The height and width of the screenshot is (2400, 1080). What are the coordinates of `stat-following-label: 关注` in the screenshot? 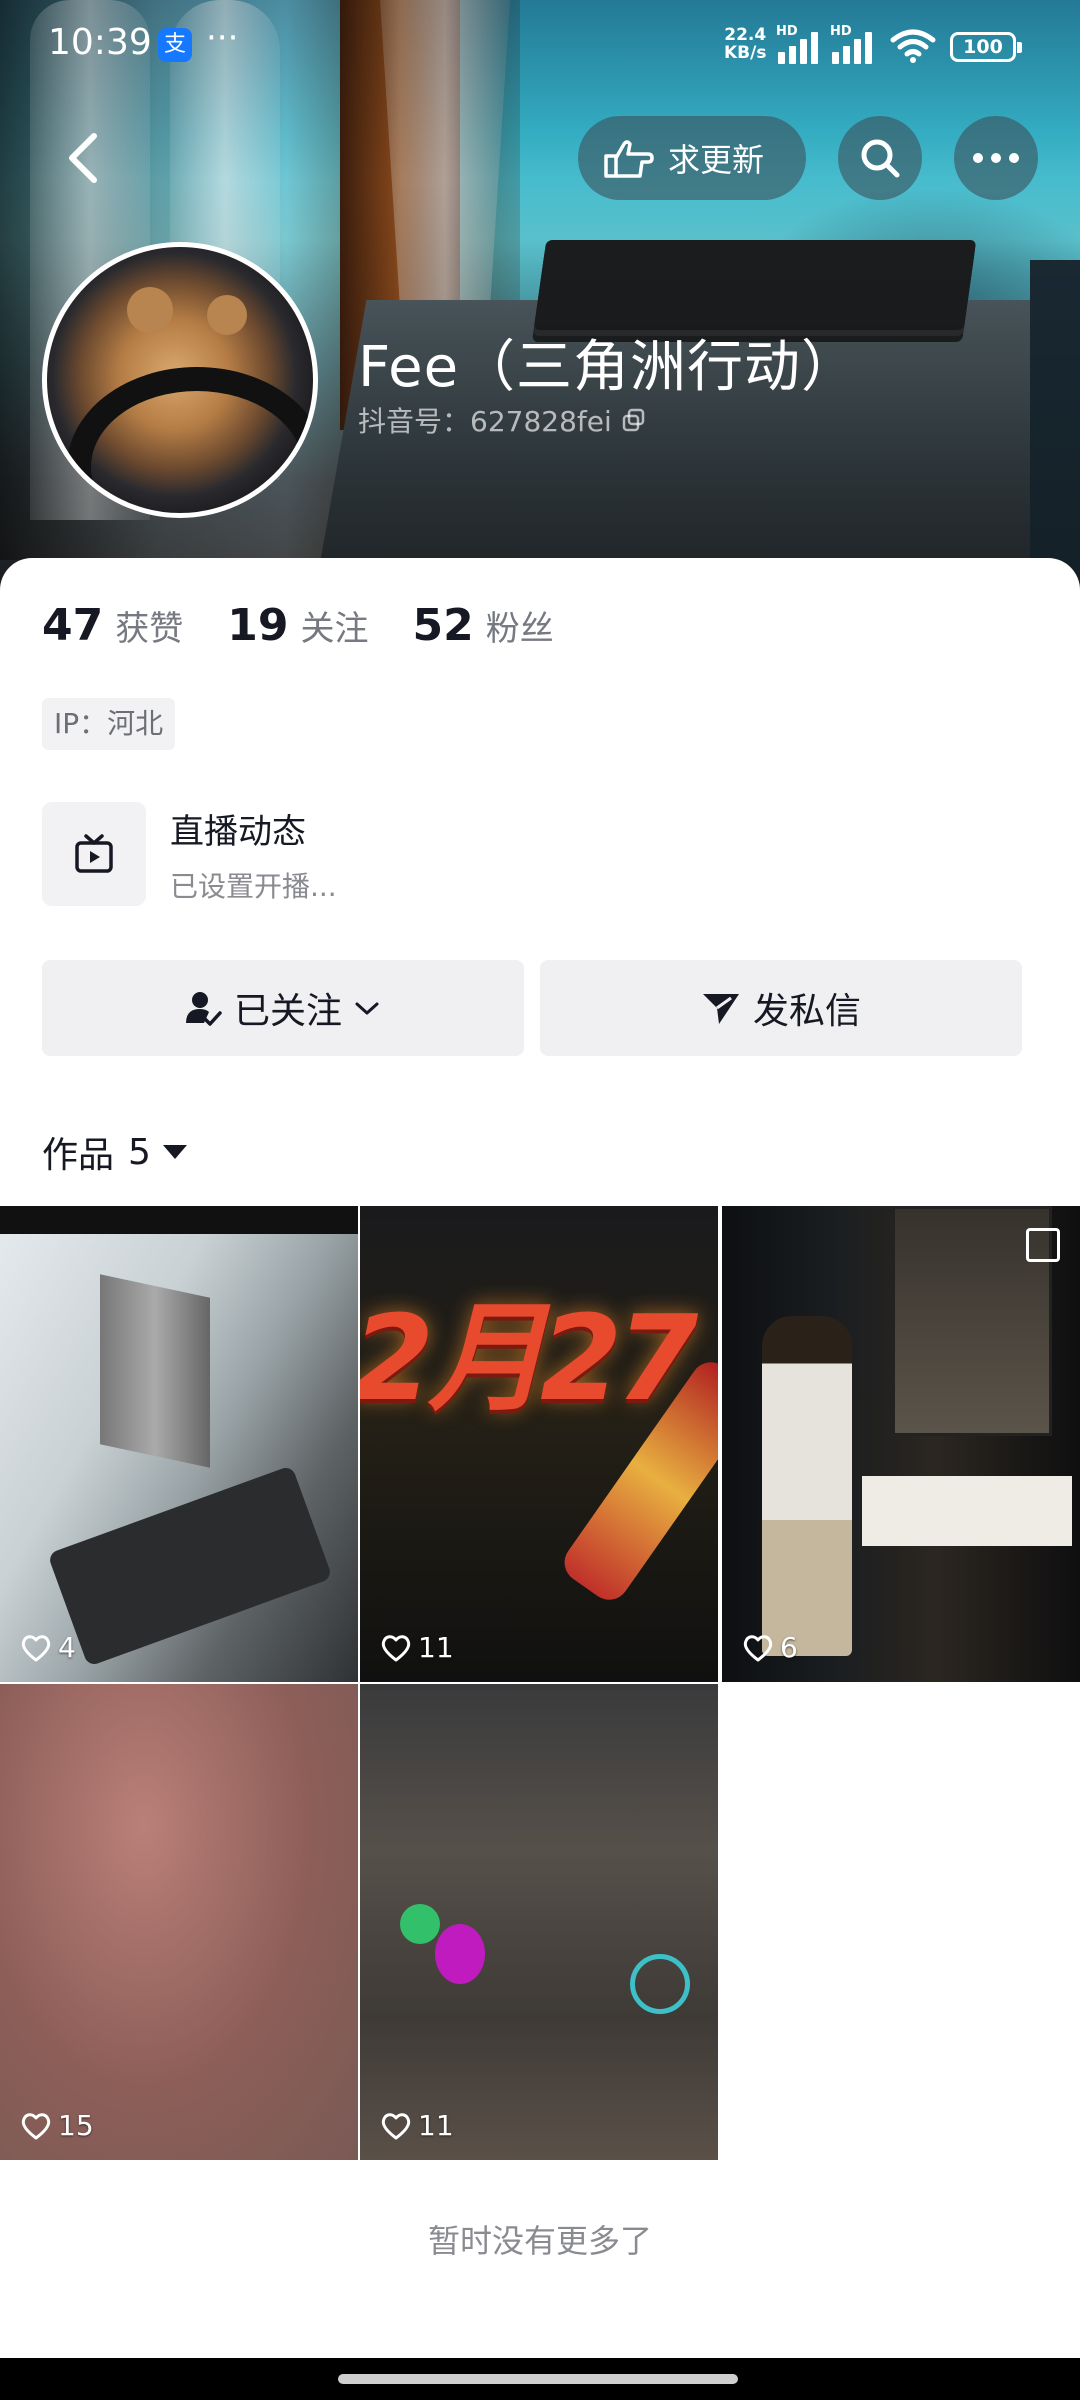 It's located at (334, 629).